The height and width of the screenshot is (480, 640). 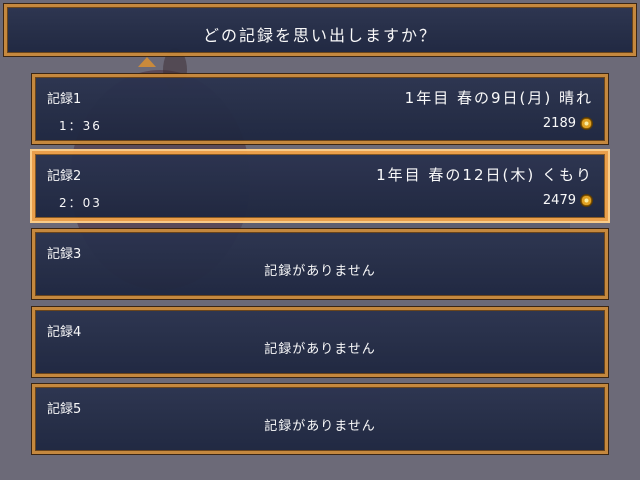 What do you see at coordinates (320, 109) in the screenshot?
I see `save-slot-1: 記録1 1：36 1年目 春の9日(月) 晴れ 2189` at bounding box center [320, 109].